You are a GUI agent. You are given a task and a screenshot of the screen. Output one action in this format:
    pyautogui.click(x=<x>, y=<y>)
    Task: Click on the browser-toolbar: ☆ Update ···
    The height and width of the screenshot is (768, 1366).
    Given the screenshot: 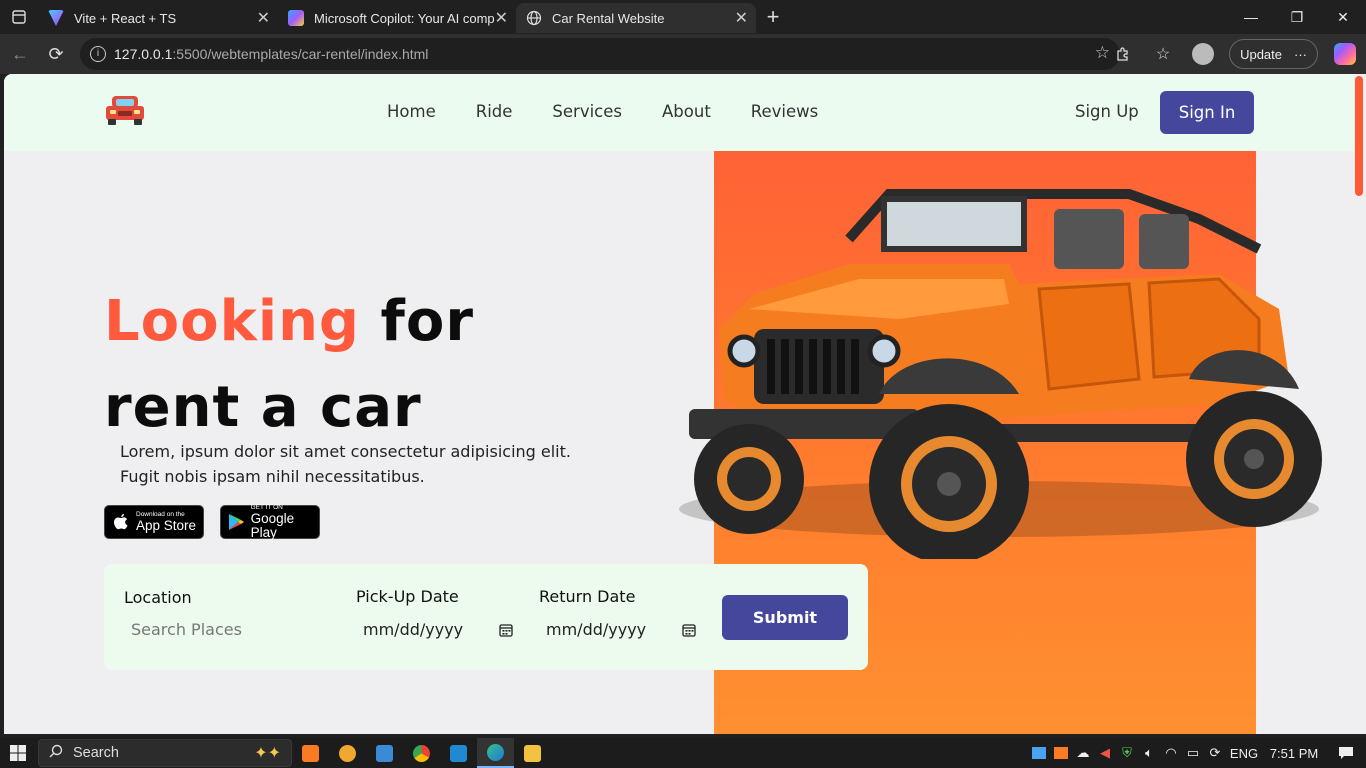 What is the action you would take?
    pyautogui.click(x=1234, y=54)
    